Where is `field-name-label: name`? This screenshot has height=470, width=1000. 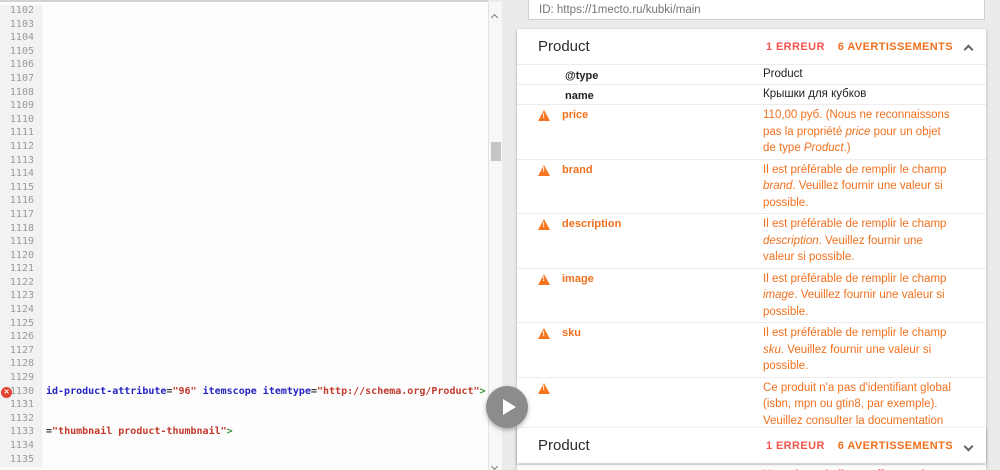
field-name-label: name is located at coordinates (579, 96).